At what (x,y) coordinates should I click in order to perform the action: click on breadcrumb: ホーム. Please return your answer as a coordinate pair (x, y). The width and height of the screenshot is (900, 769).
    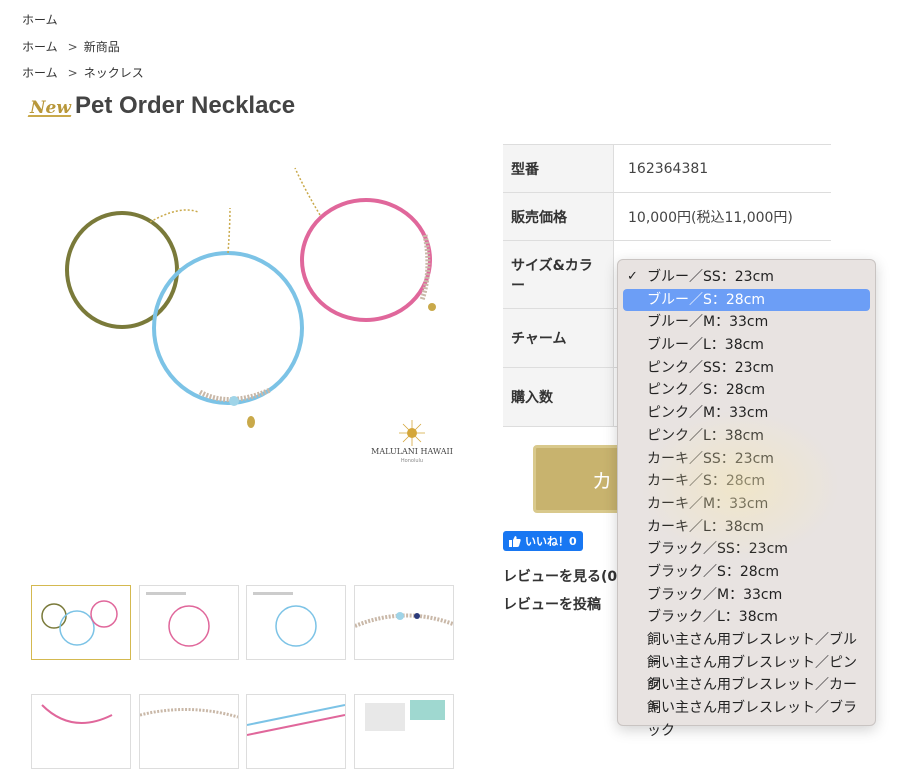
    Looking at the image, I should click on (40, 19).